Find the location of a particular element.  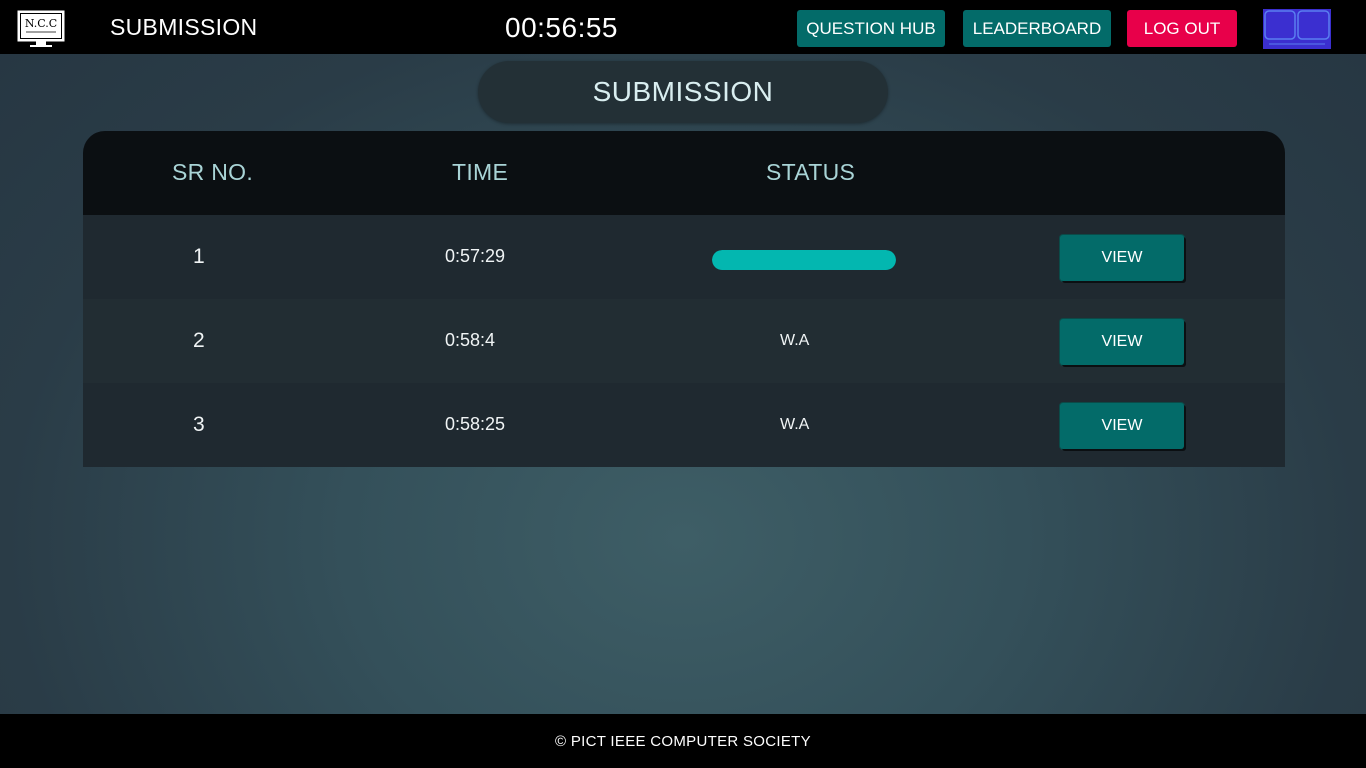

table-row: 3 0:58:25 W.A VIEW is located at coordinates (684, 425).